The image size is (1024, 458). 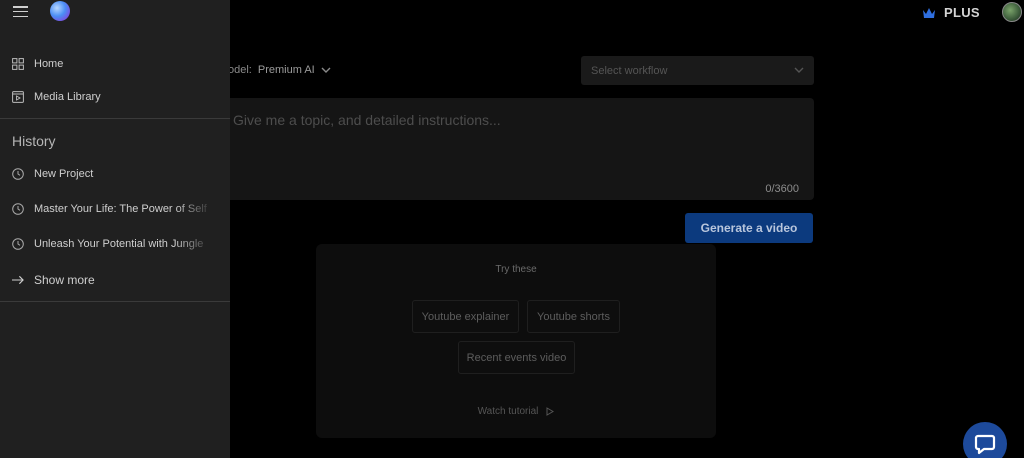 I want to click on sidebar-header, so click(x=115, y=12).